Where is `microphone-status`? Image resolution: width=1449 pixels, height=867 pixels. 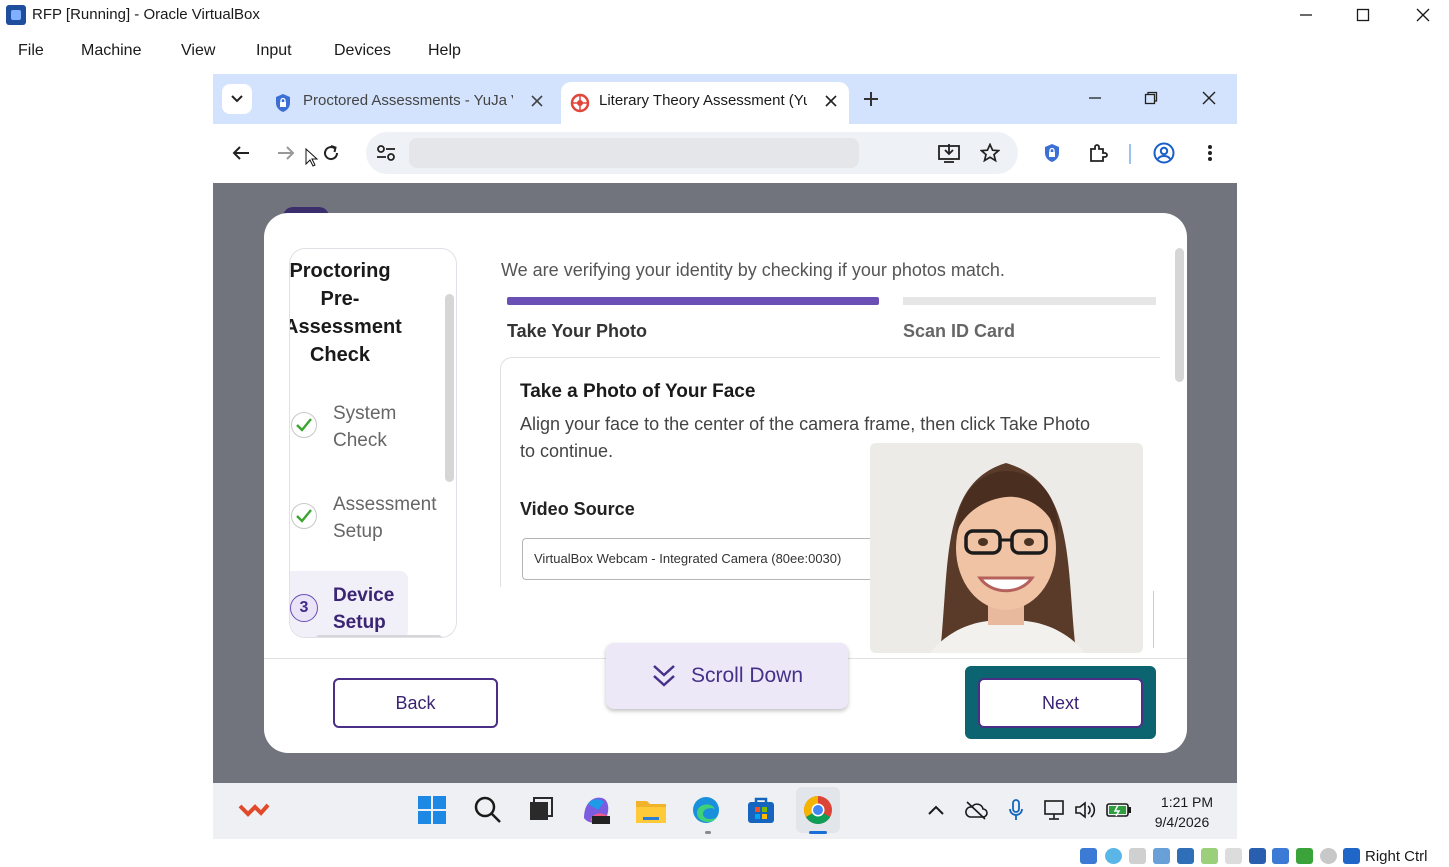
microphone-status is located at coordinates (1016, 810).